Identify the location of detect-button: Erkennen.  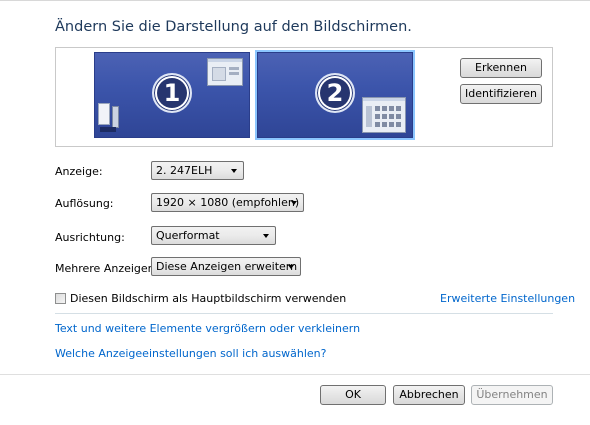
(501, 68).